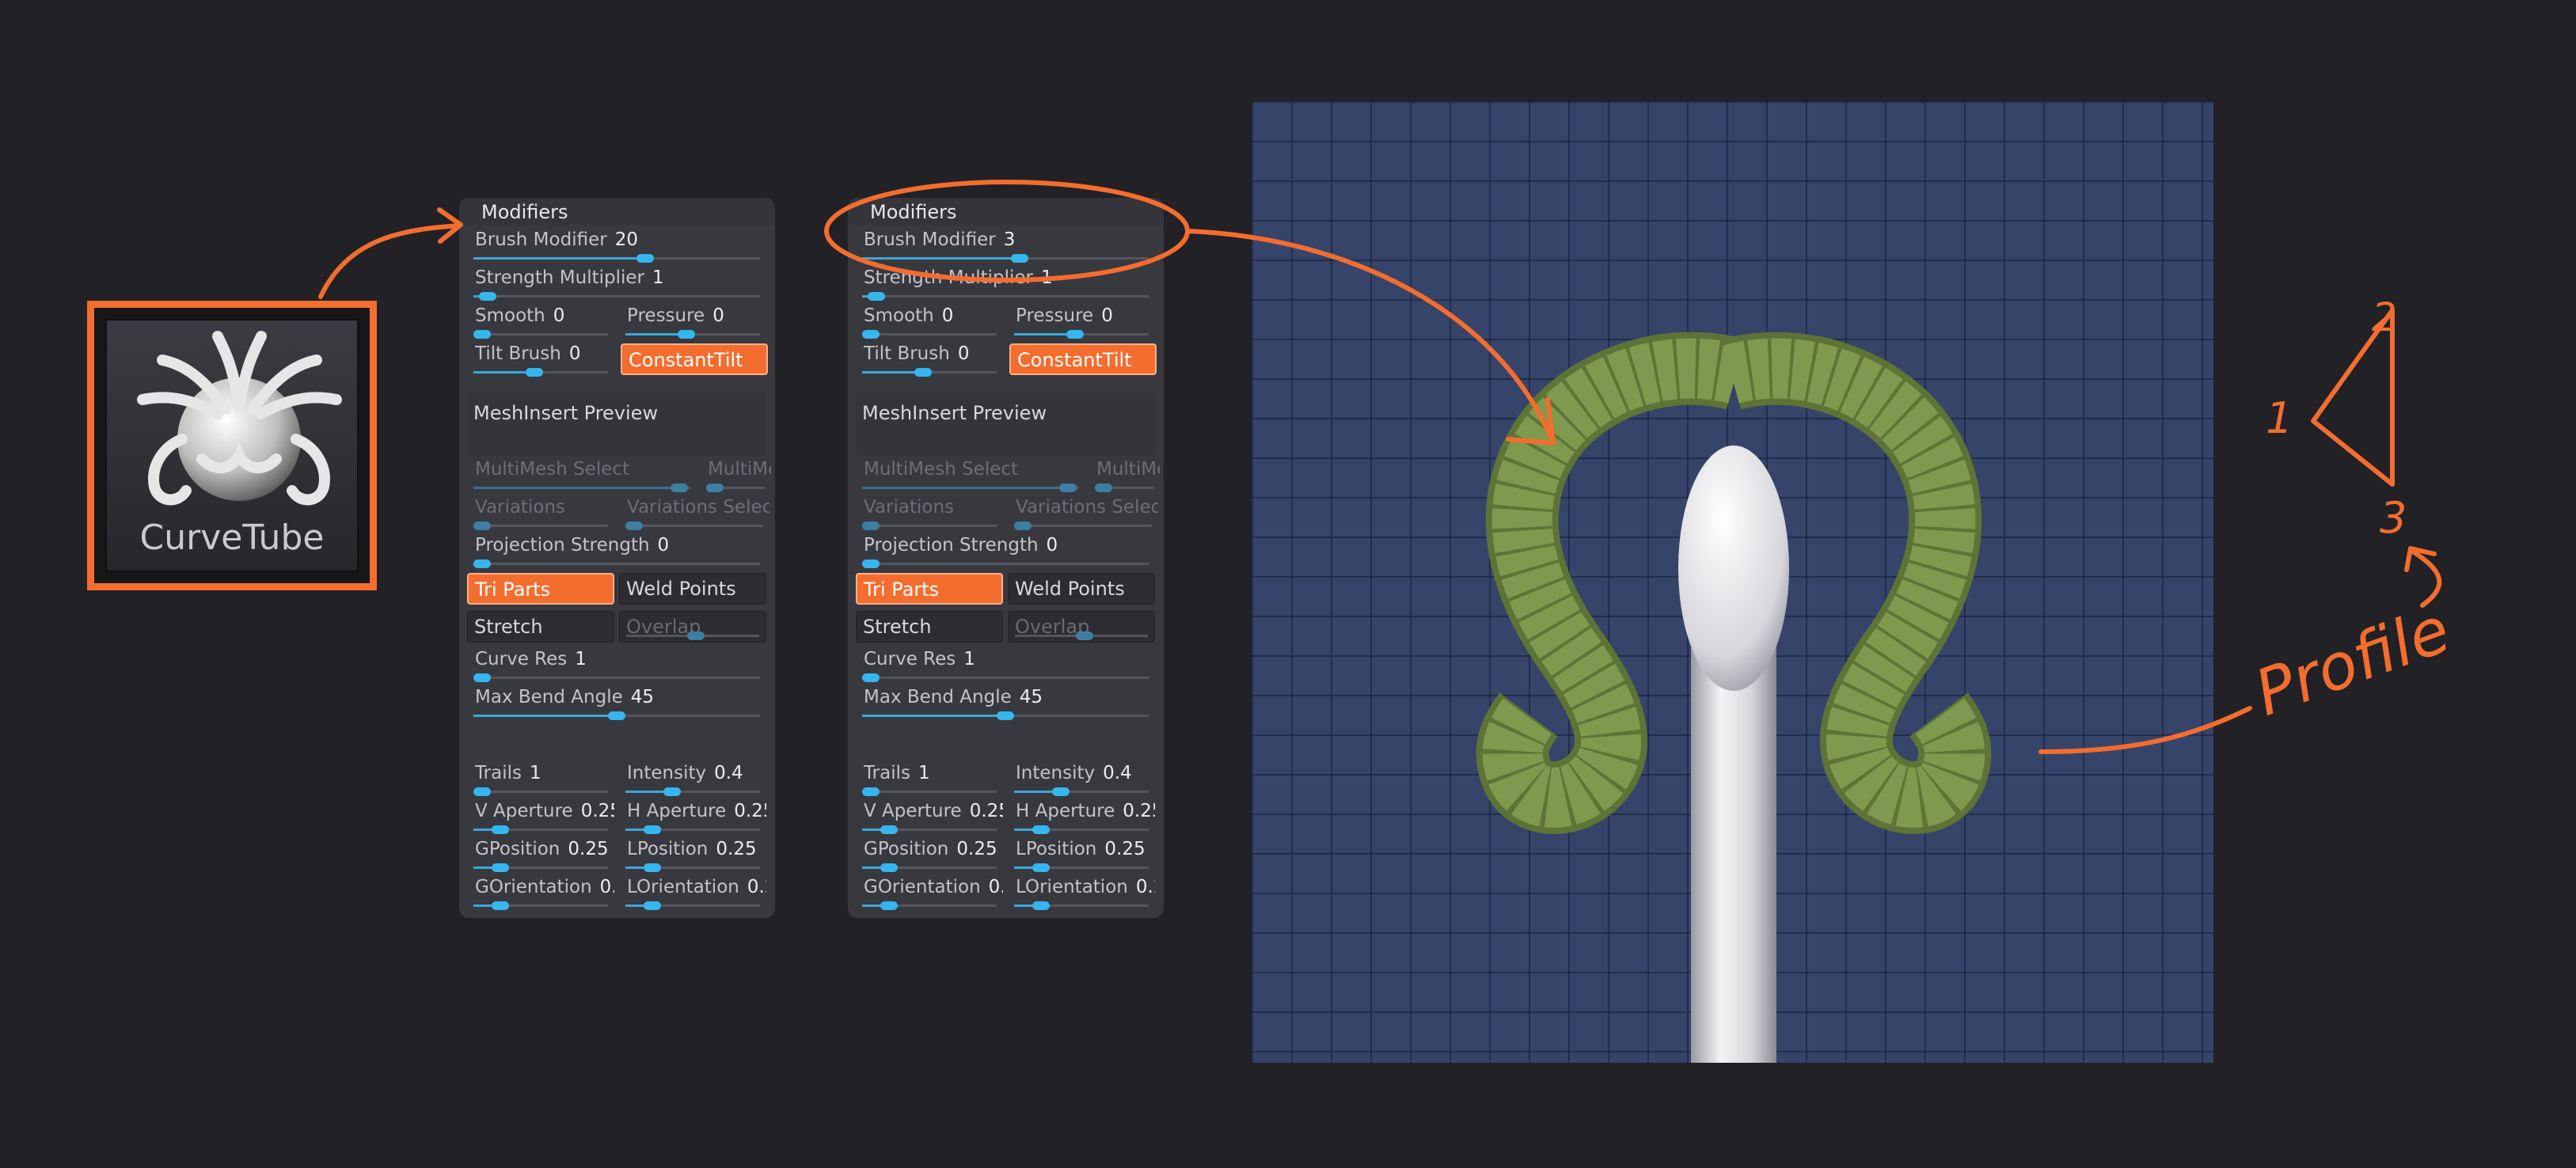 Image resolution: width=2576 pixels, height=1168 pixels. Describe the element at coordinates (672, 791) in the screenshot. I see `intensity-knob` at that location.